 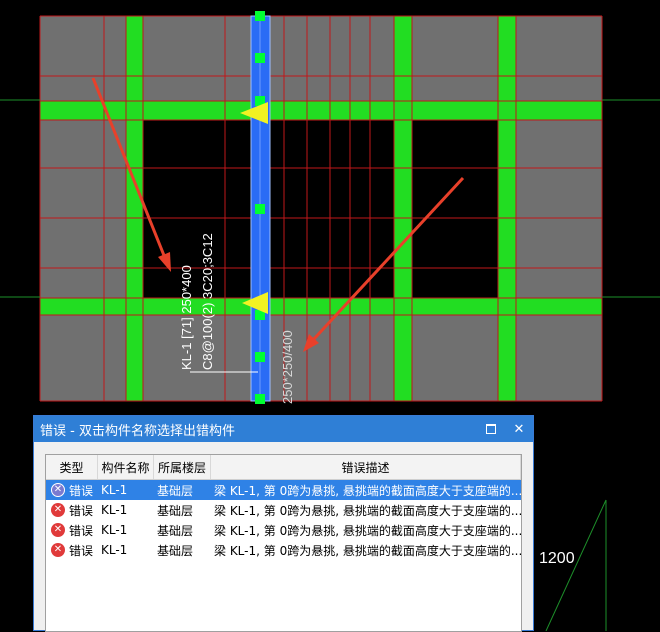 I want to click on list-header: 类型 构件名称 所属楼层 错误描述, so click(x=283, y=467).